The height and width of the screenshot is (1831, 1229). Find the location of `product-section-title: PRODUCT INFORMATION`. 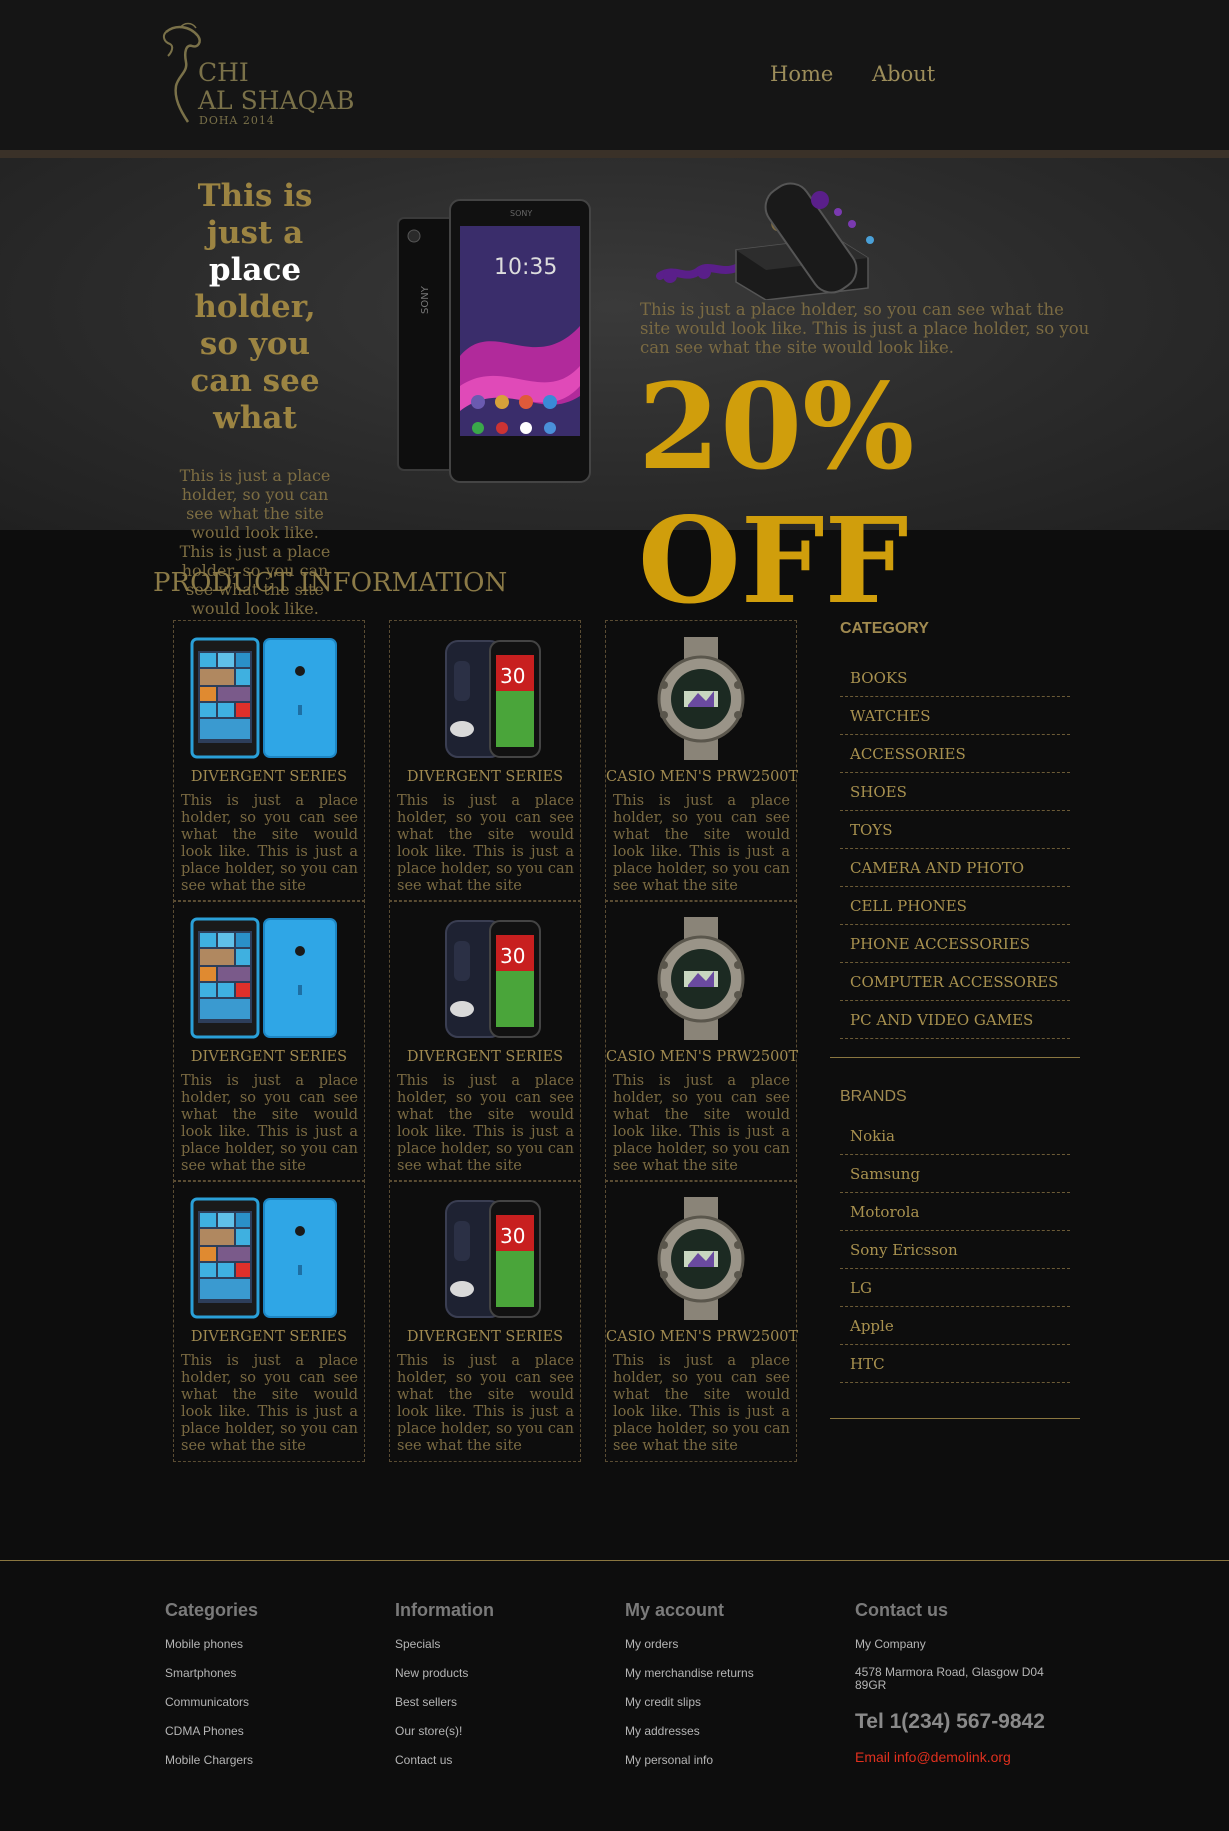

product-section-title: PRODUCT INFORMATION is located at coordinates (330, 583).